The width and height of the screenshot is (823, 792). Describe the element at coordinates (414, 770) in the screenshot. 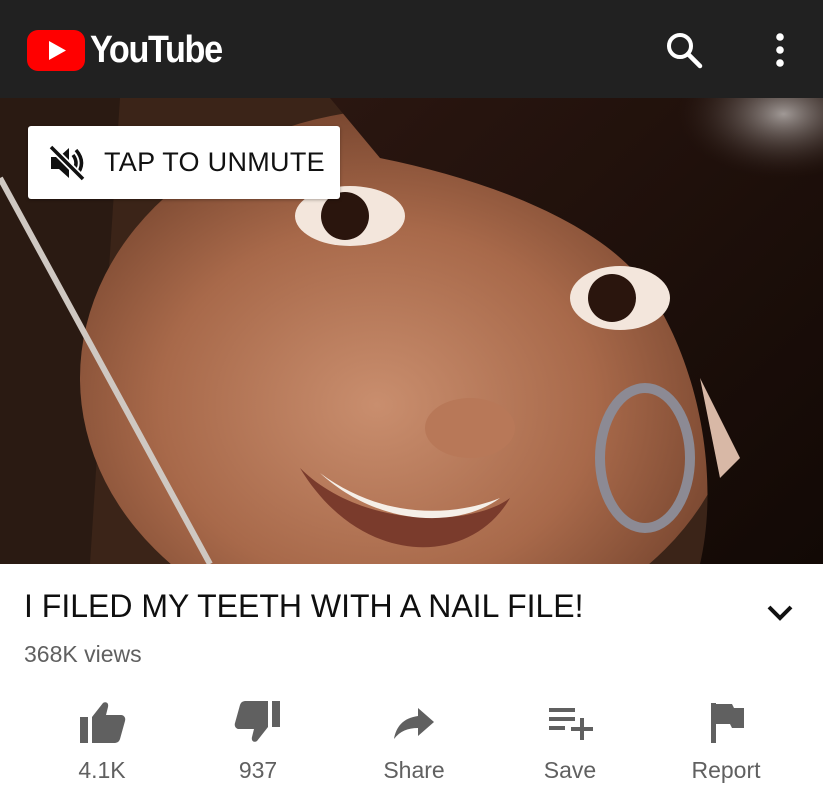

I see `share-label: Share` at that location.